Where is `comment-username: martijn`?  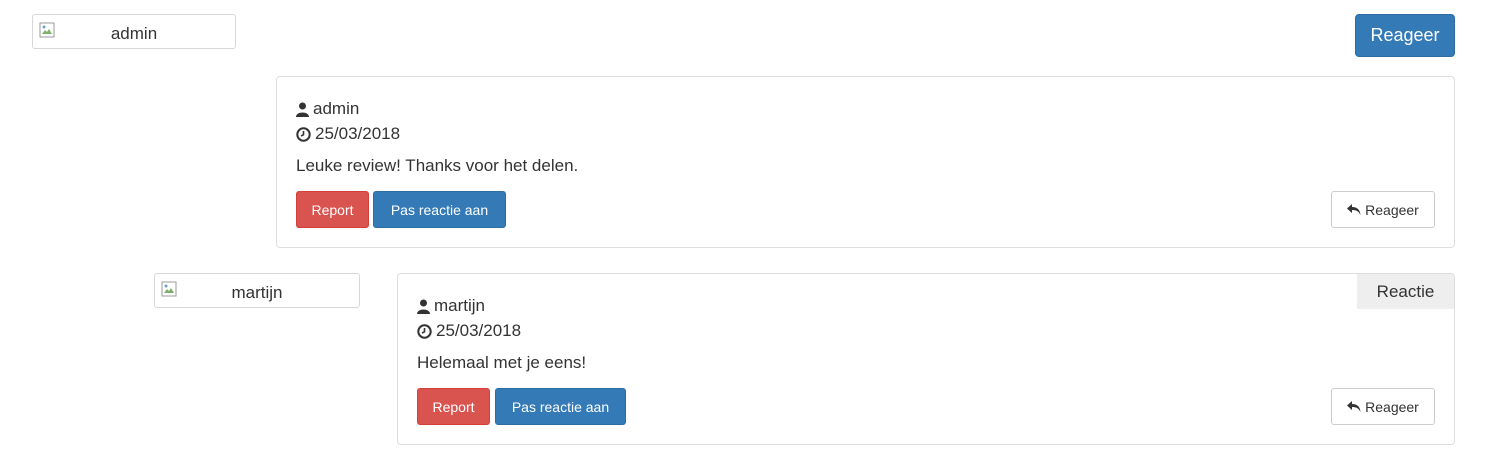
comment-username: martijn is located at coordinates (460, 305).